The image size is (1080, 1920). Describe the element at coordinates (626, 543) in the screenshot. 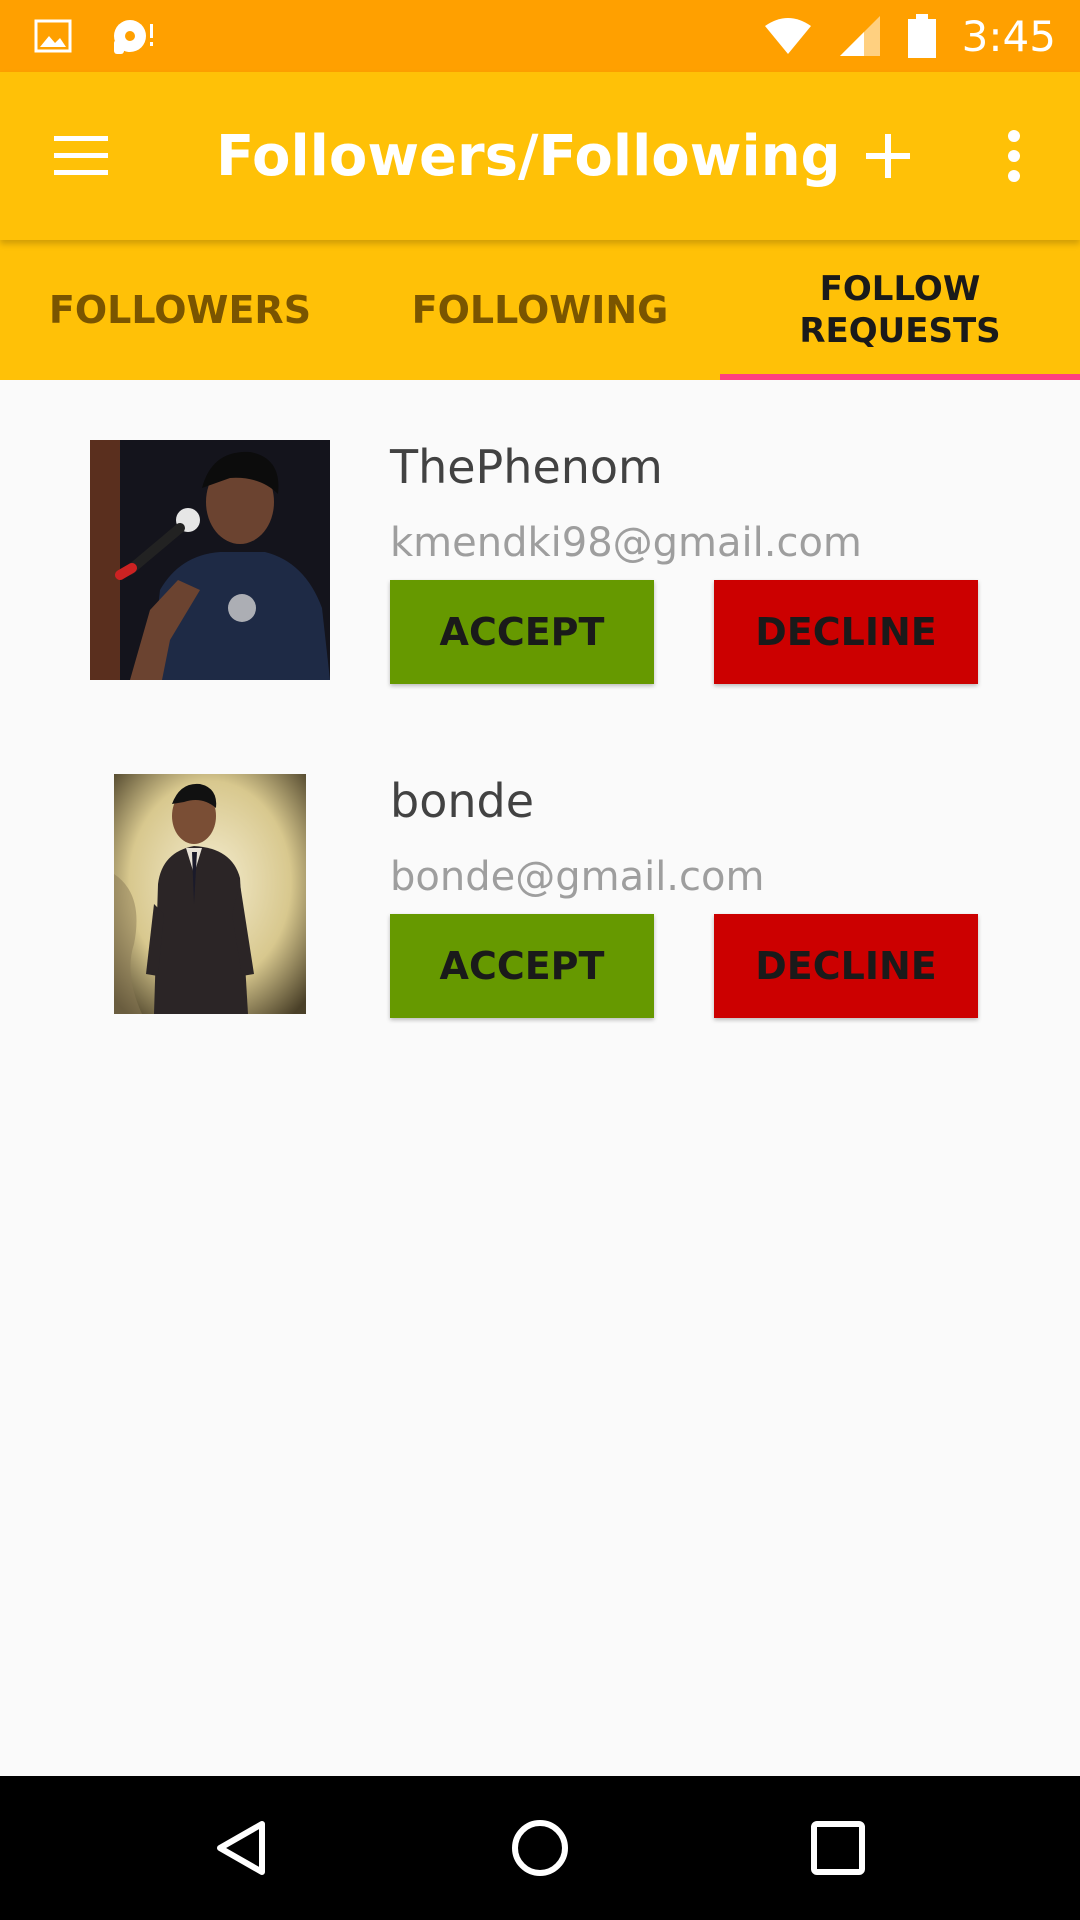

I see `user-email: kmendki98@gmail.com` at that location.